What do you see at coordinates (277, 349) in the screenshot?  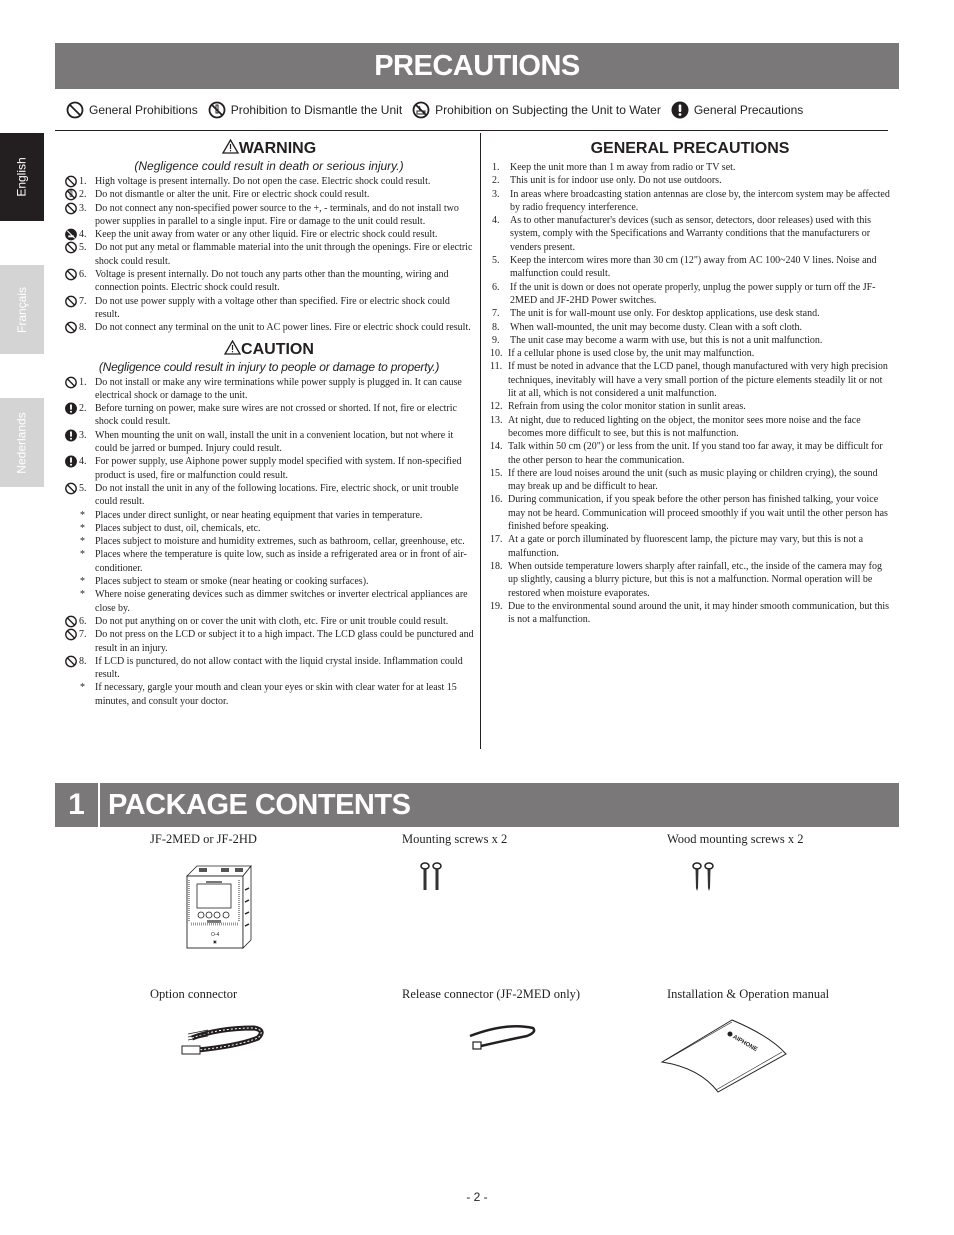 I see `caution-title: CAUTION` at bounding box center [277, 349].